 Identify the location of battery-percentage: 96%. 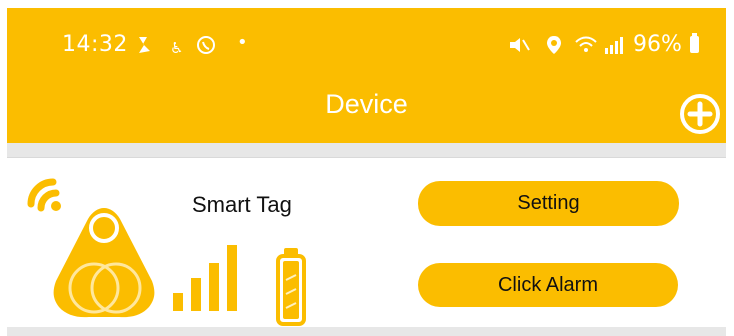
(657, 44).